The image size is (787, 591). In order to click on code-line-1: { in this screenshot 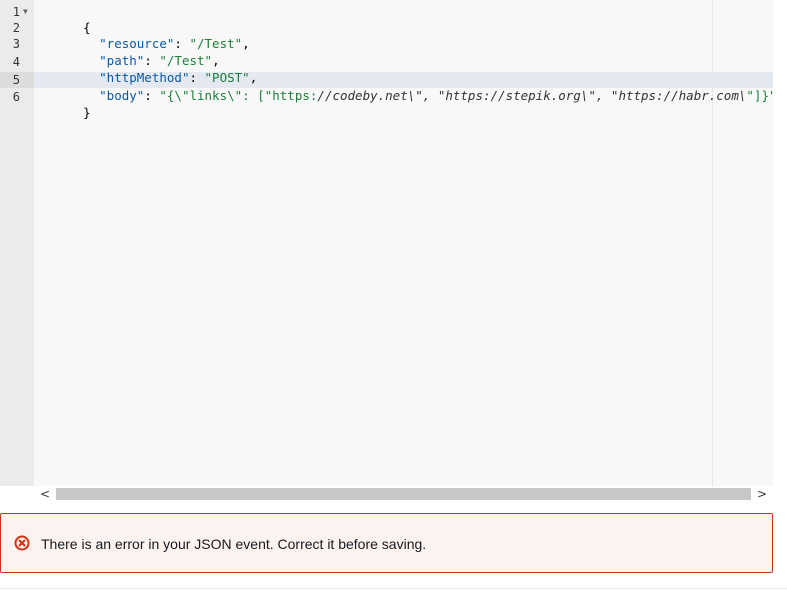, I will do `click(64, 19)`.